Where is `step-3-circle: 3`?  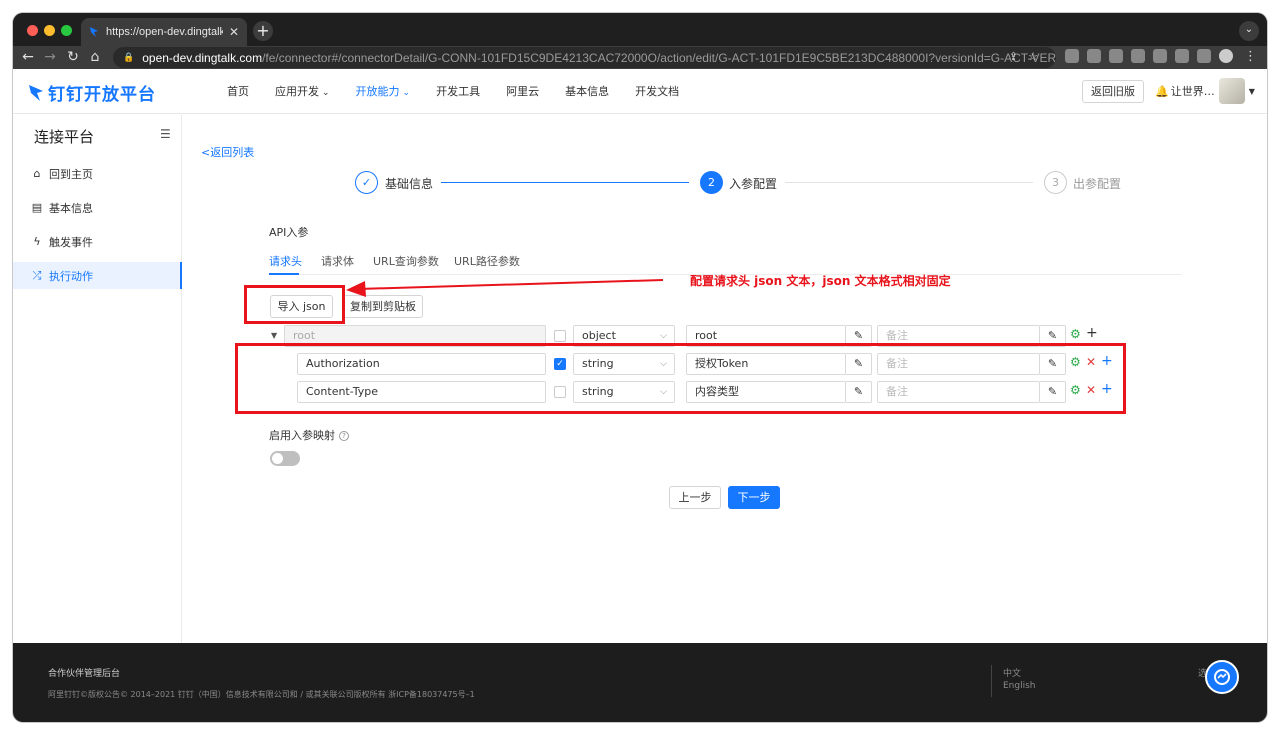
step-3-circle: 3 is located at coordinates (1055, 182).